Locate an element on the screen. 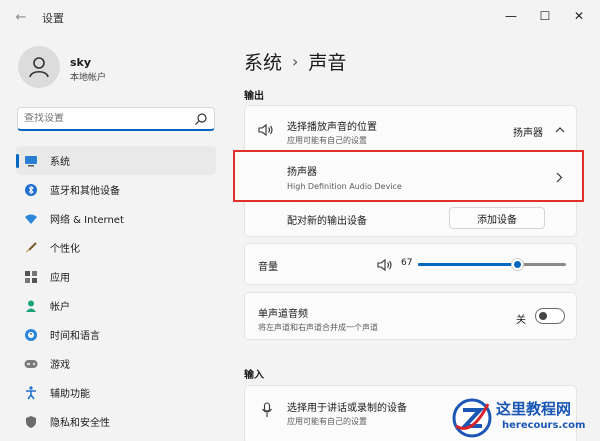 Image resolution: width=600 pixels, height=441 pixels. sidebar-item-apps: 应用 is located at coordinates (116, 276).